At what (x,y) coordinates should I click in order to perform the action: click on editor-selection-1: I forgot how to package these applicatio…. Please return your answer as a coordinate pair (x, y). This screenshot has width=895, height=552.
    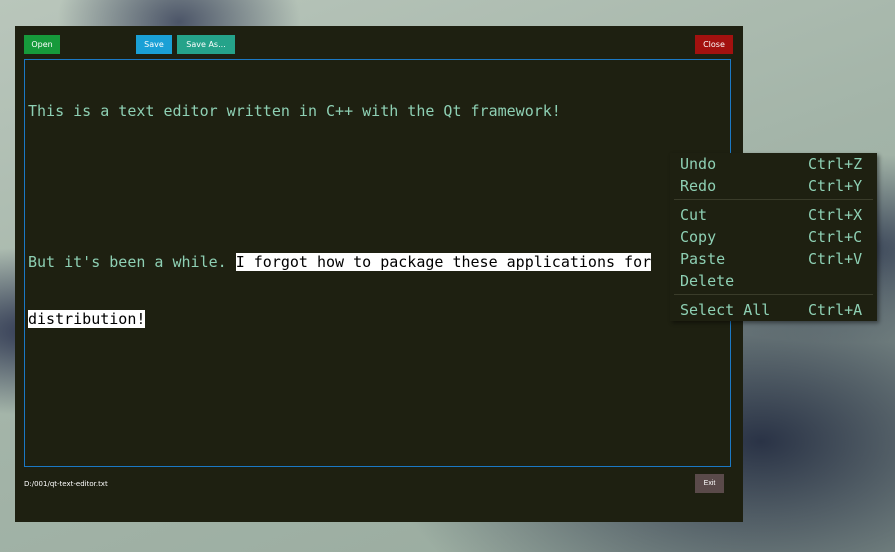
    Looking at the image, I should click on (443, 262).